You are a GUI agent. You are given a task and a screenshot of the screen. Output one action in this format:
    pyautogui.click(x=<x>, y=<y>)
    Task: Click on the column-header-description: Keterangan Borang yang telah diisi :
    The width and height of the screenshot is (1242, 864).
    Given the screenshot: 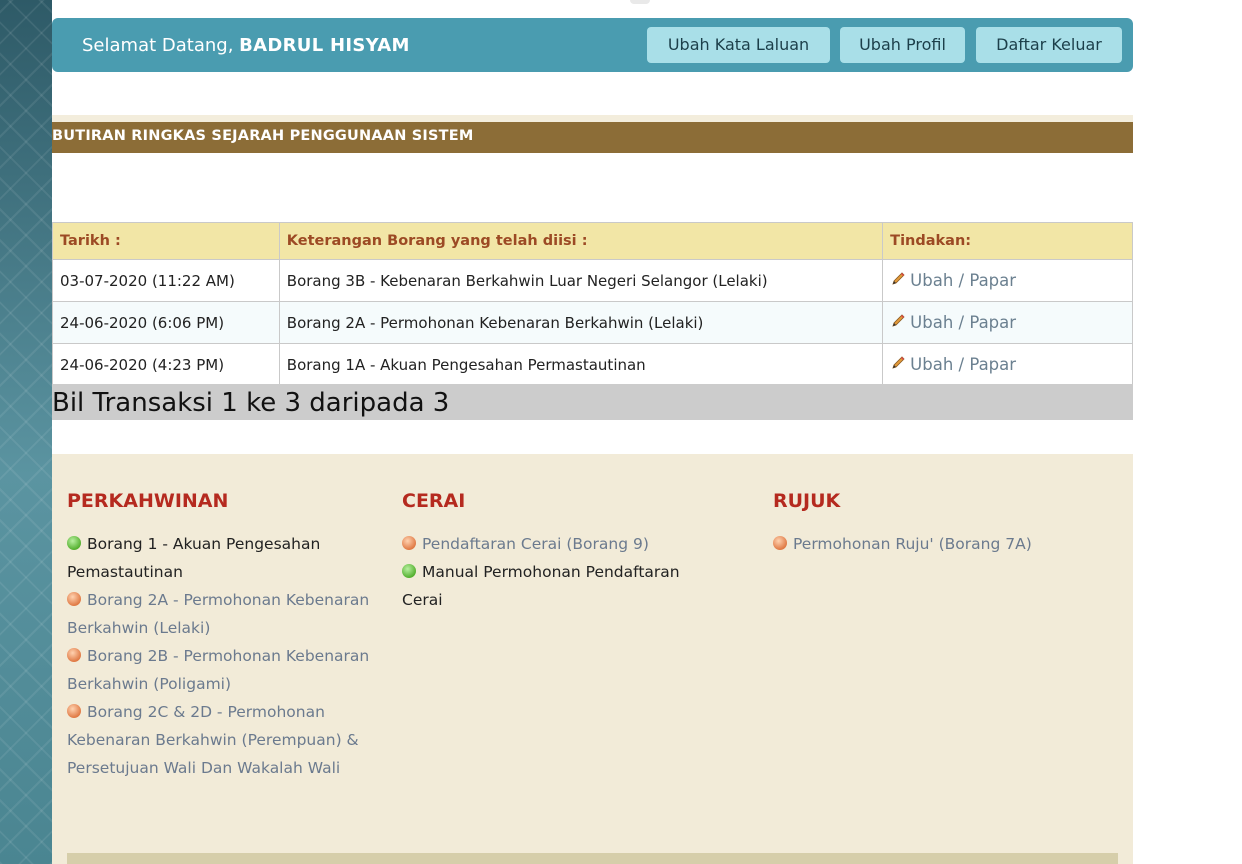 What is the action you would take?
    pyautogui.click(x=581, y=241)
    